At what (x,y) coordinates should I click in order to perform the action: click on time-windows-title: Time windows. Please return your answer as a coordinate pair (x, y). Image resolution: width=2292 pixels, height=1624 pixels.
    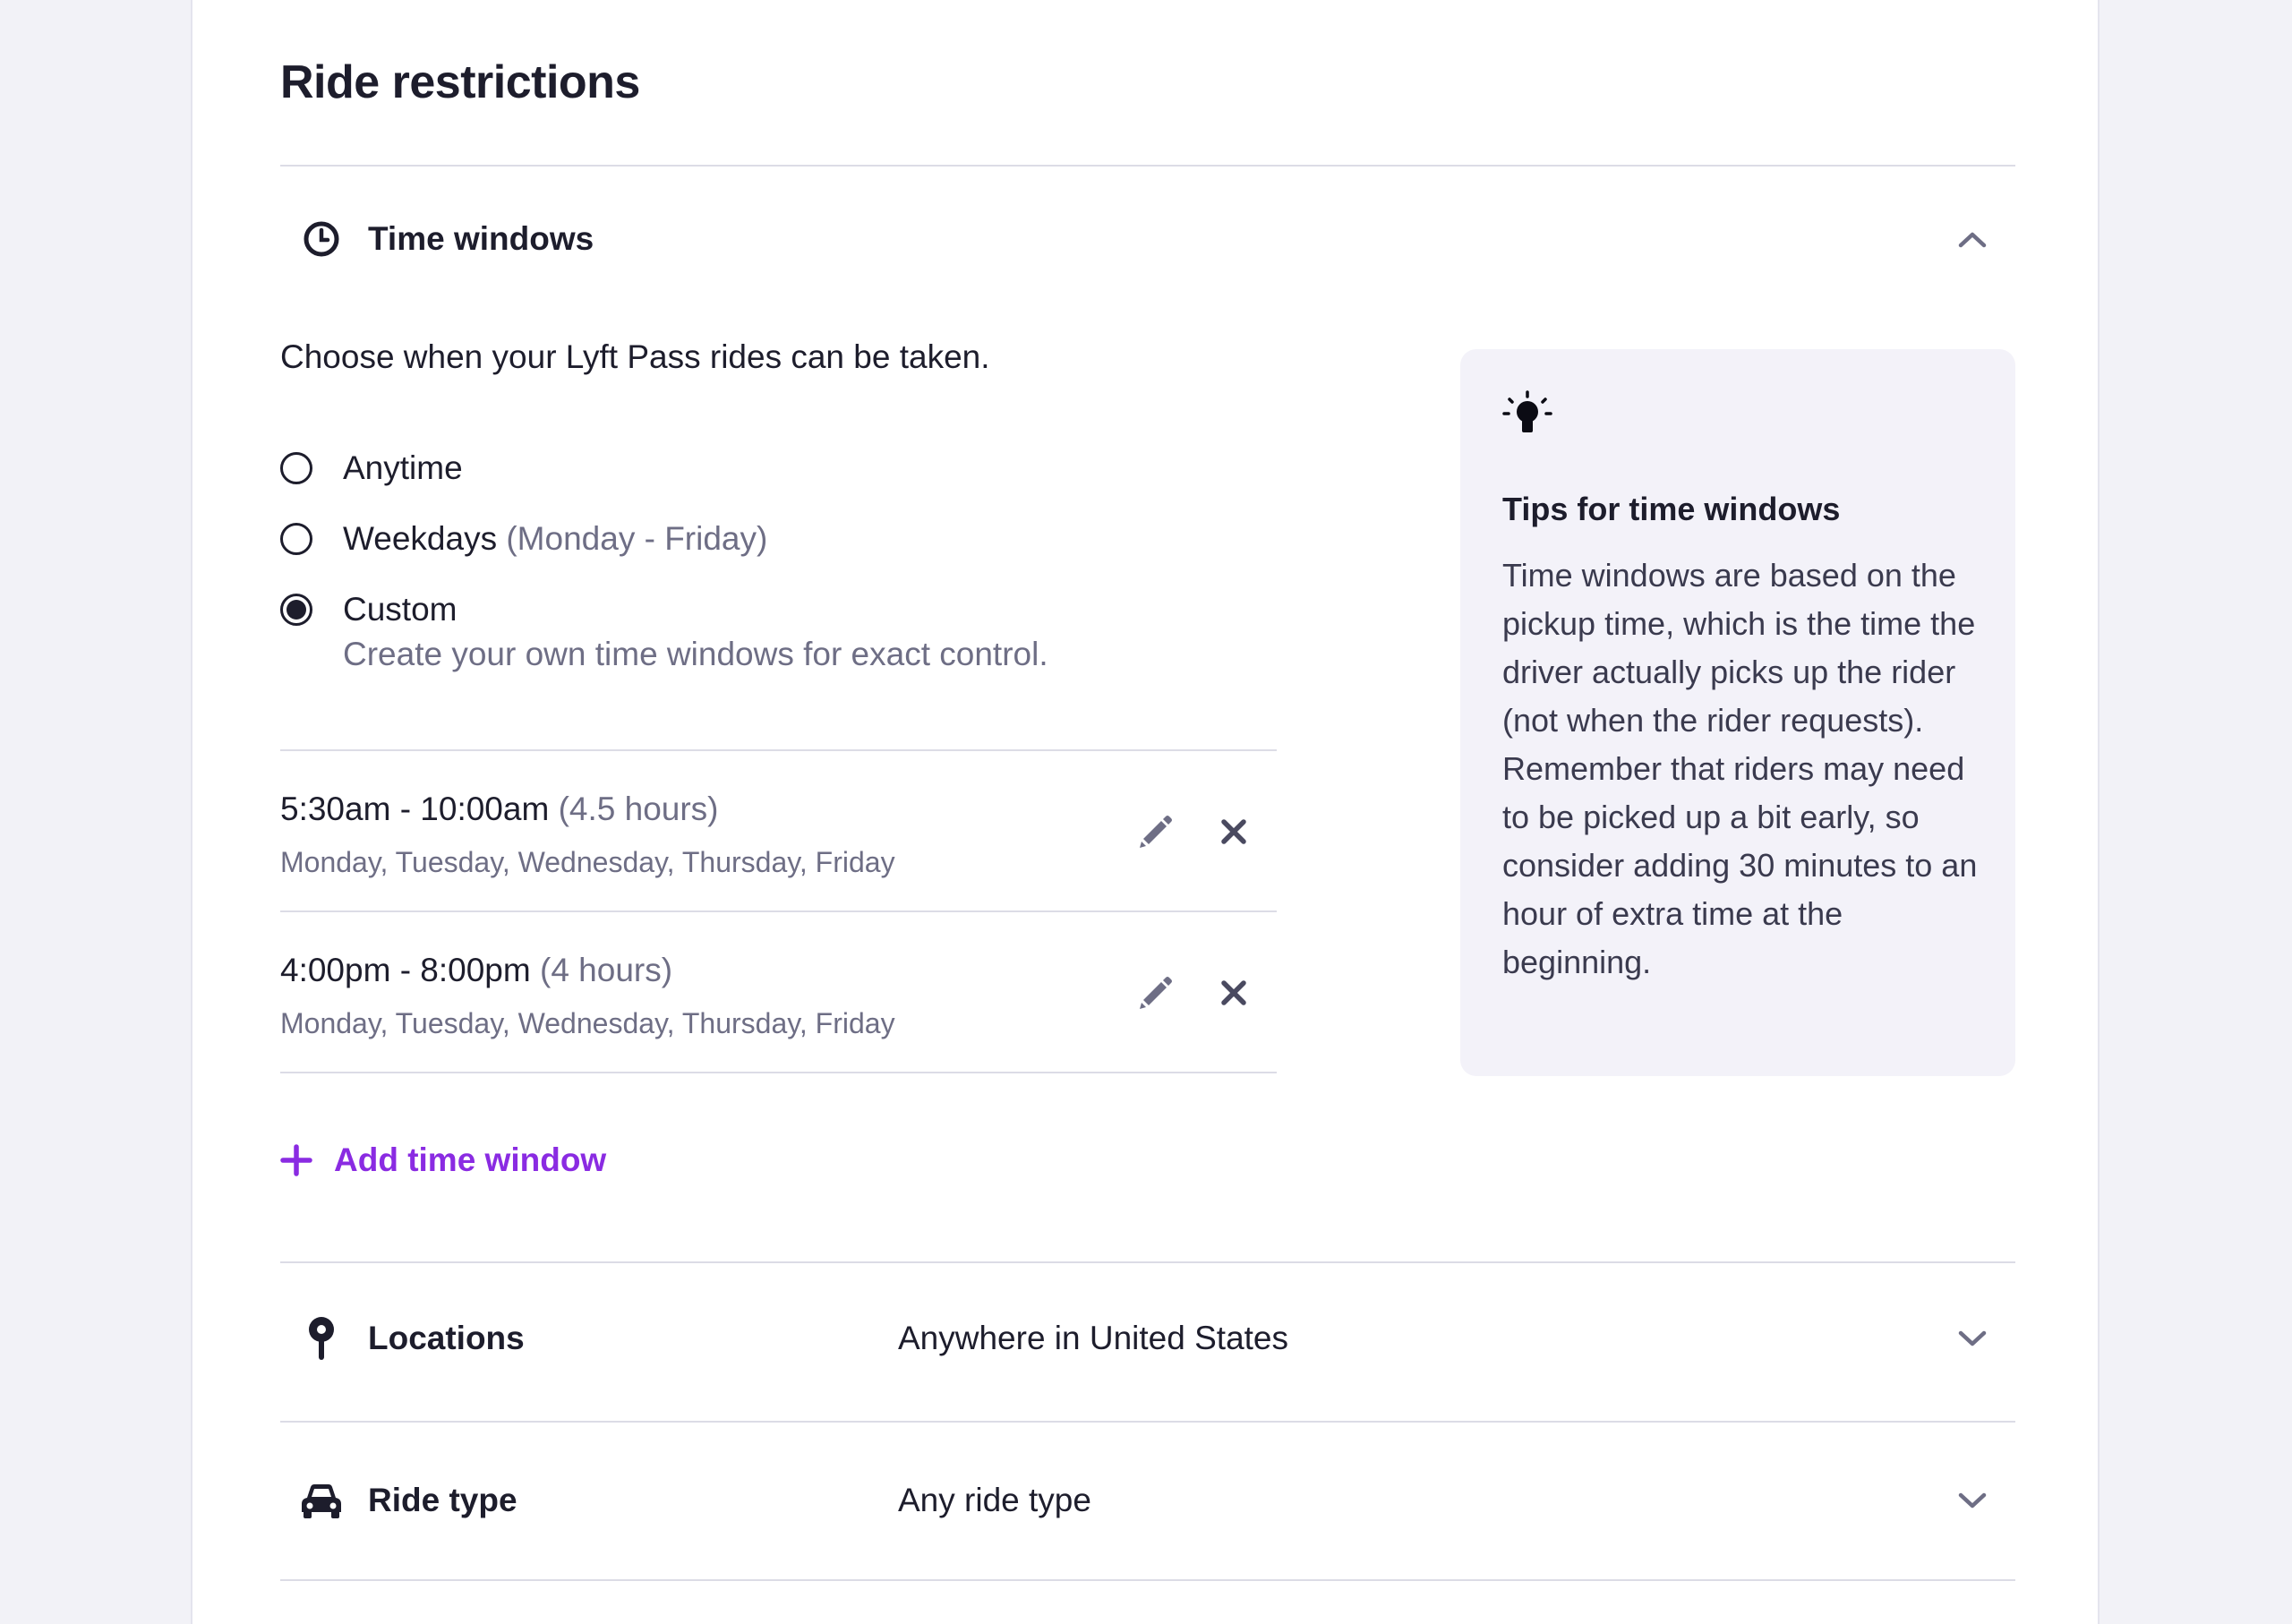
    Looking at the image, I should click on (481, 238).